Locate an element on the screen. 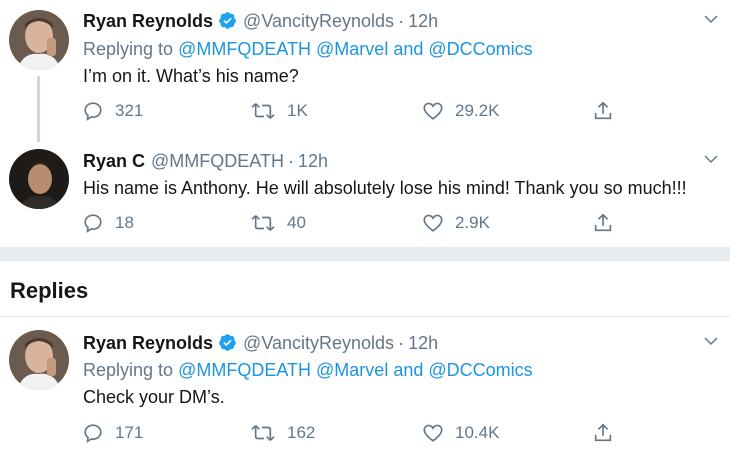 The image size is (730, 458). retweet-count: 40 is located at coordinates (296, 222).